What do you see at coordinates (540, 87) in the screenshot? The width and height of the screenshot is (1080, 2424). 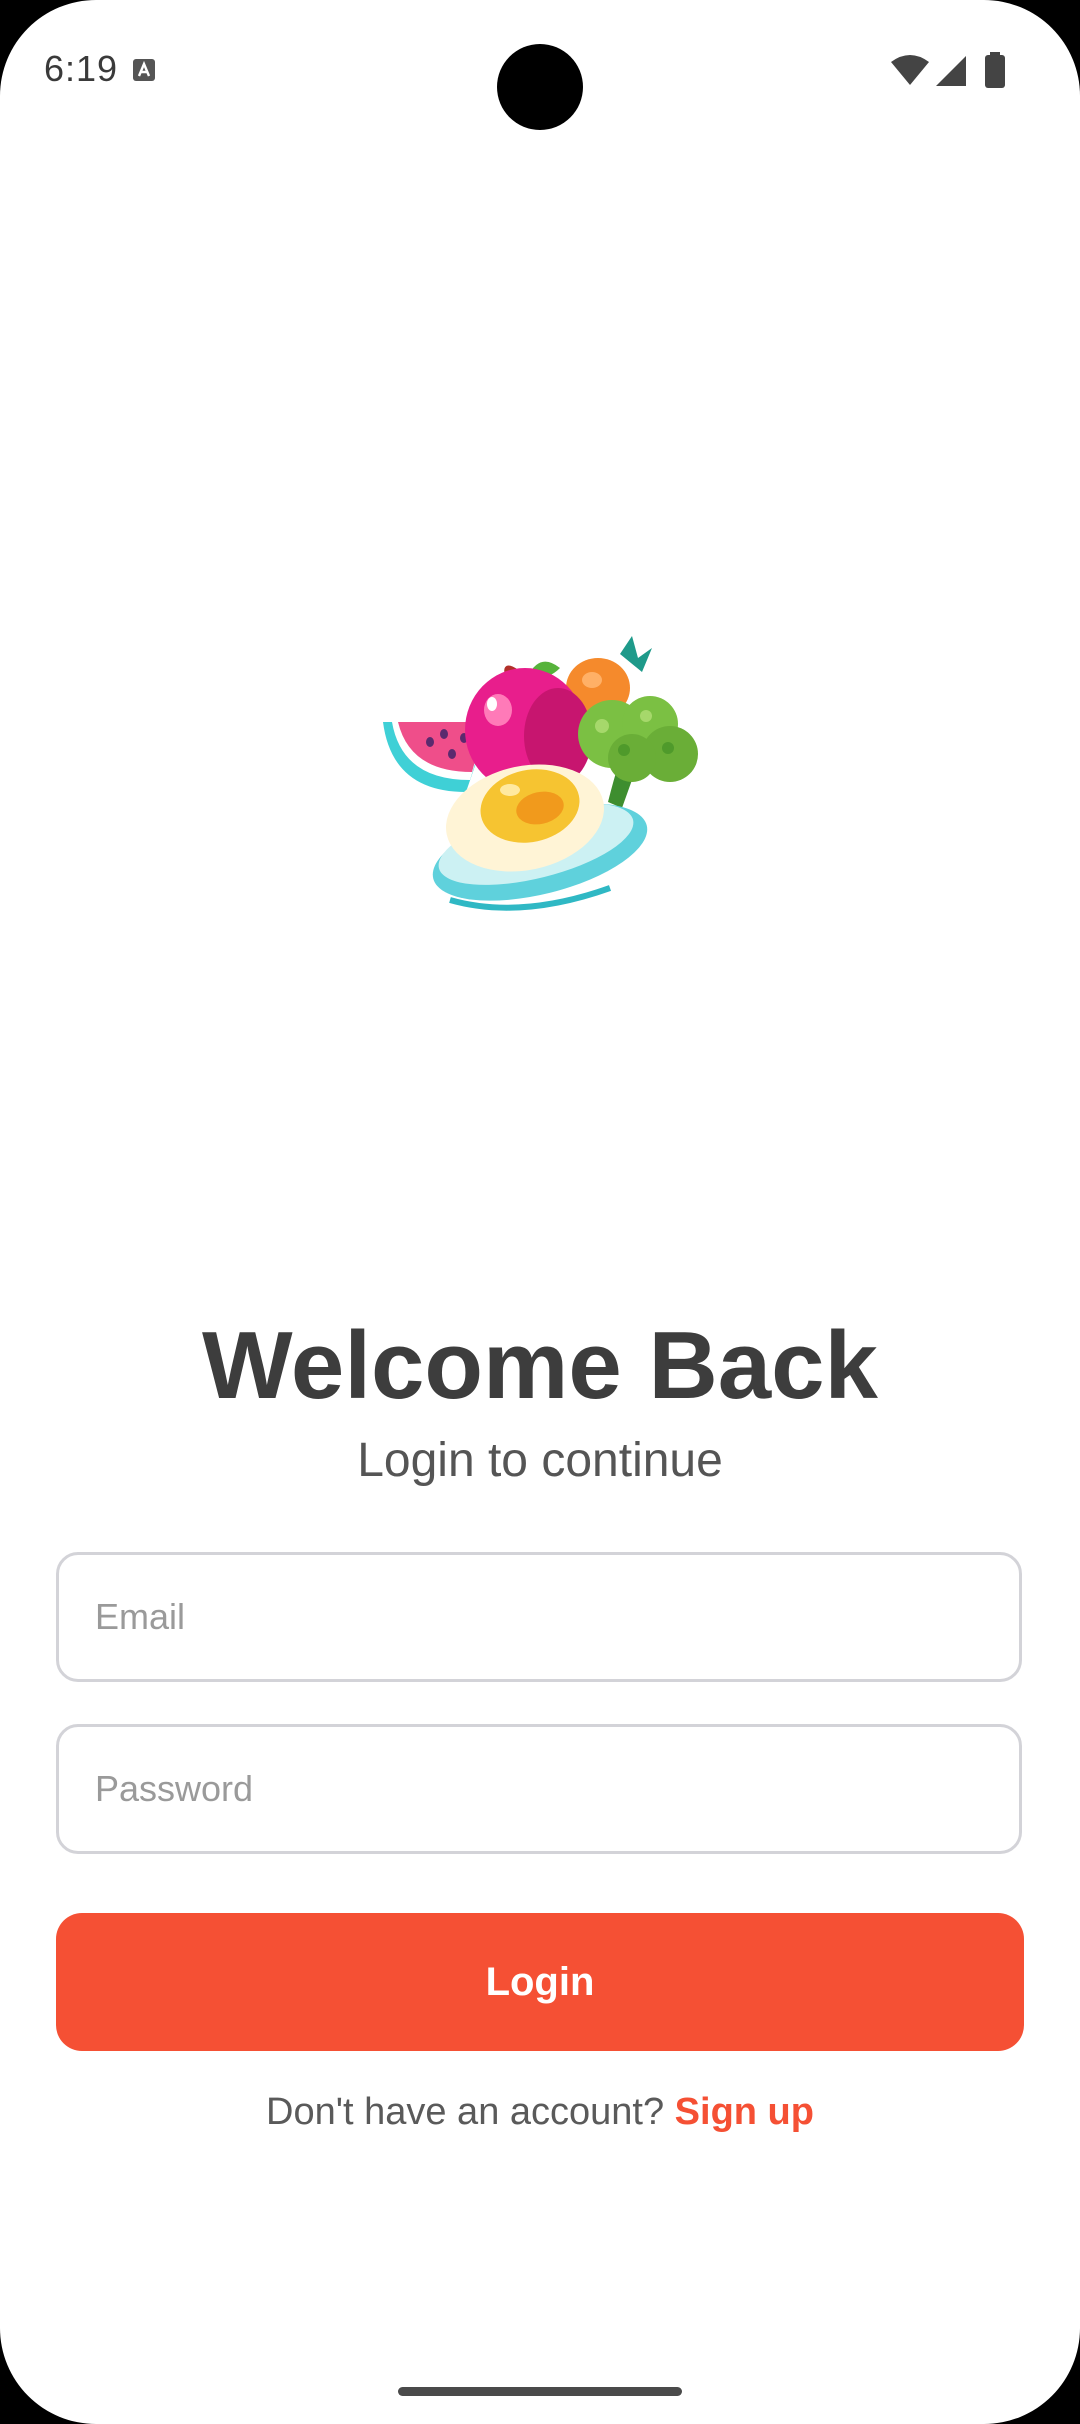 I see `camera-cutout` at bounding box center [540, 87].